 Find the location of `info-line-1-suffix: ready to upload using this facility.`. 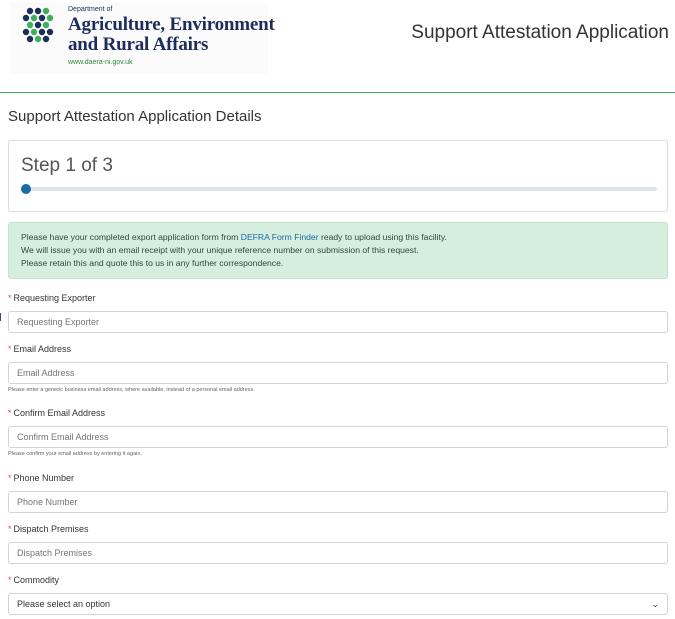

info-line-1-suffix: ready to upload using this facility. is located at coordinates (382, 237).